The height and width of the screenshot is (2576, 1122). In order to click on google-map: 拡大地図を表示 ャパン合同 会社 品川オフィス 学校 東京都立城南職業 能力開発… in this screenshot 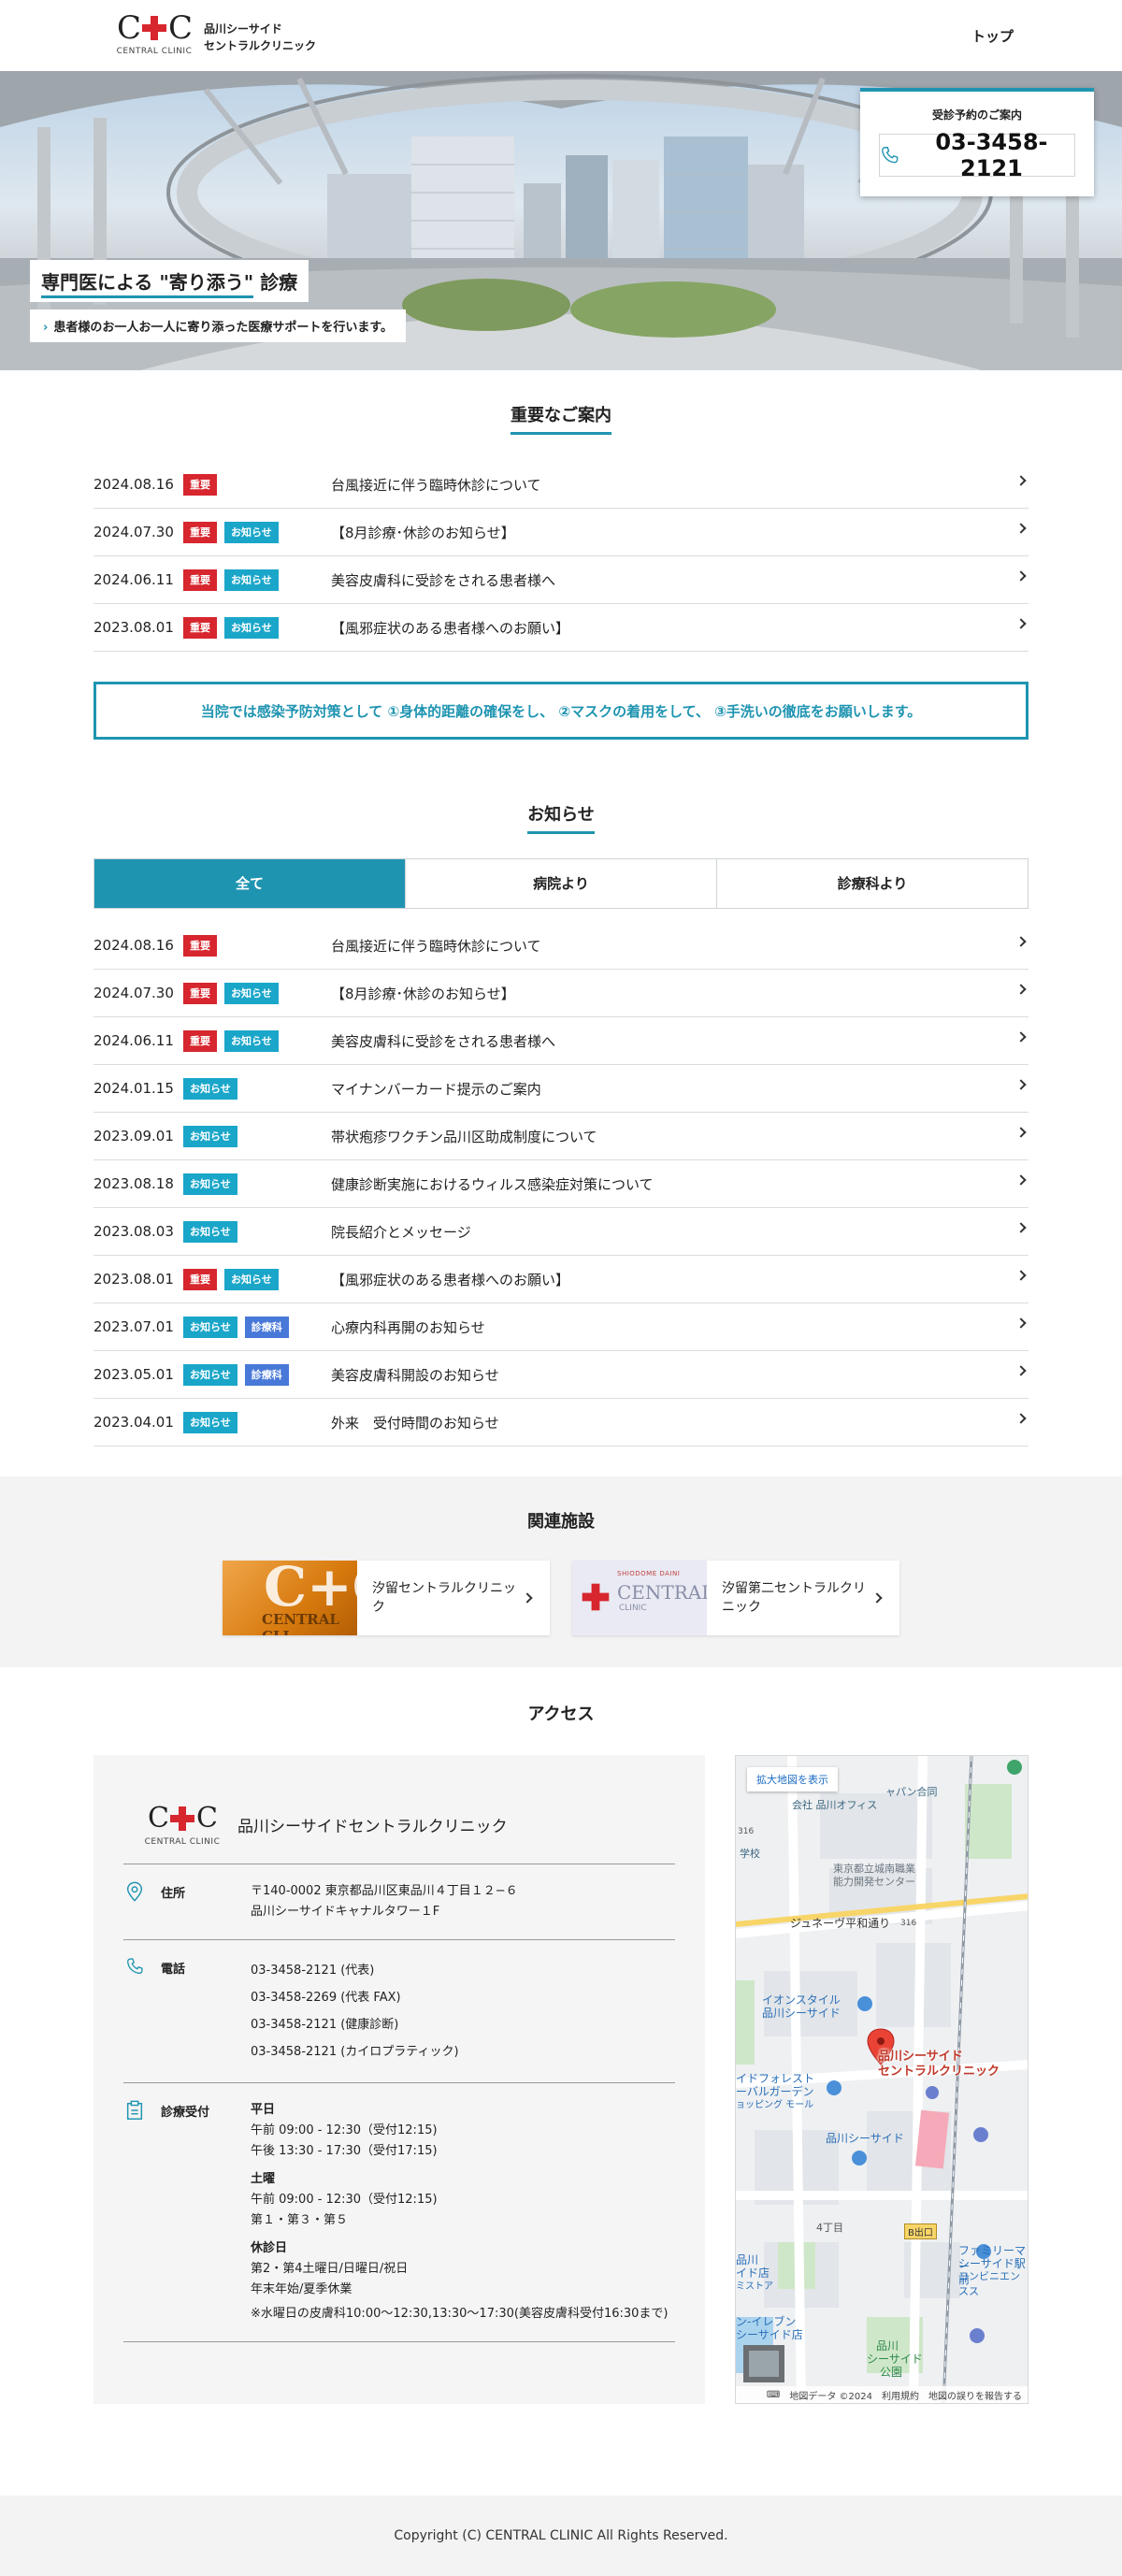, I will do `click(882, 2079)`.